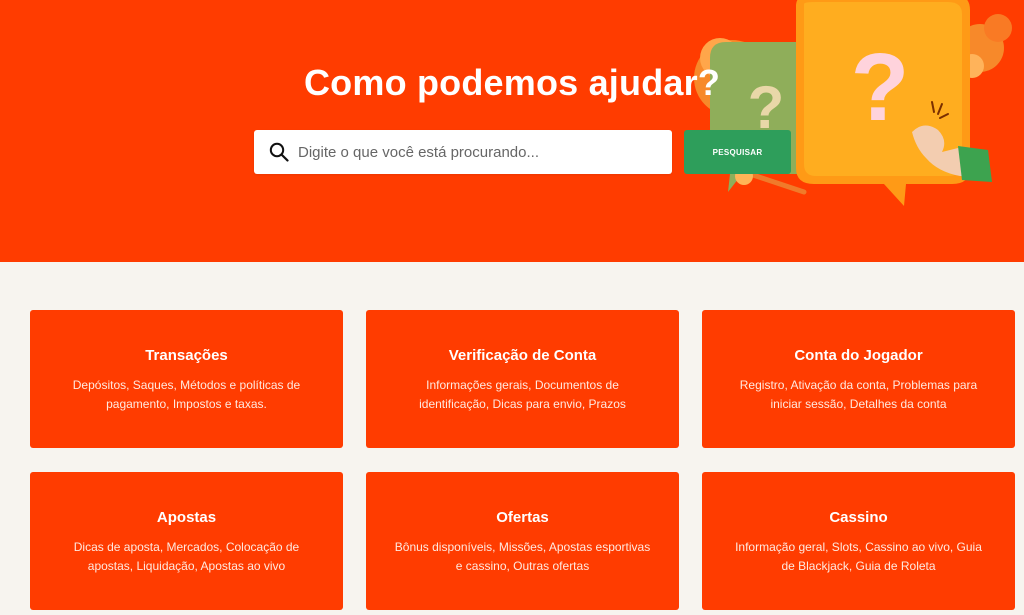  Describe the element at coordinates (522, 517) in the screenshot. I see `card-title: Ofertas` at that location.